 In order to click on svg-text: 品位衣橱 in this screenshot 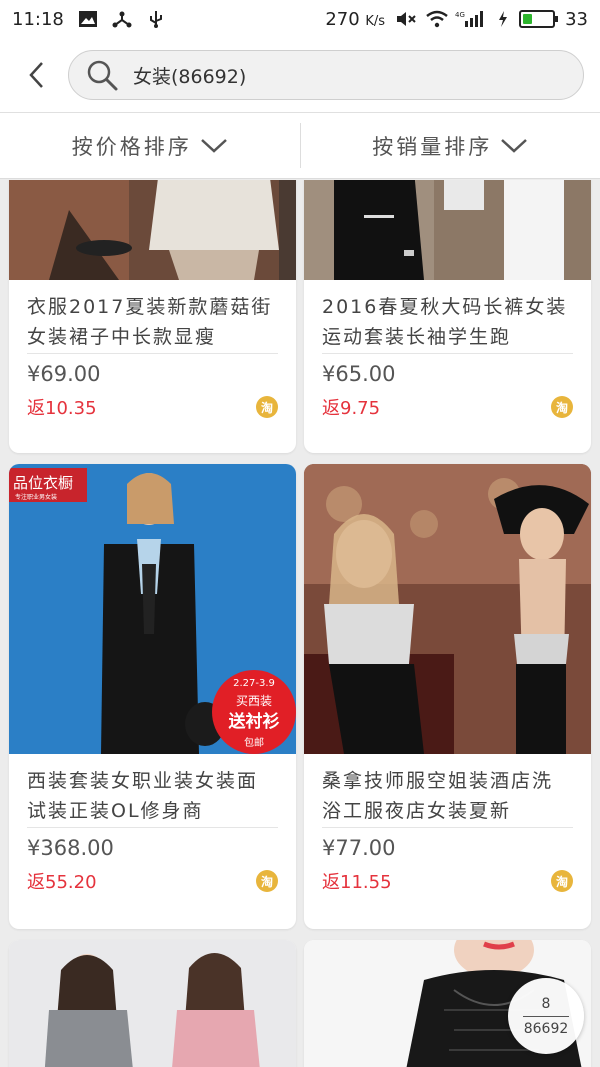, I will do `click(43, 483)`.